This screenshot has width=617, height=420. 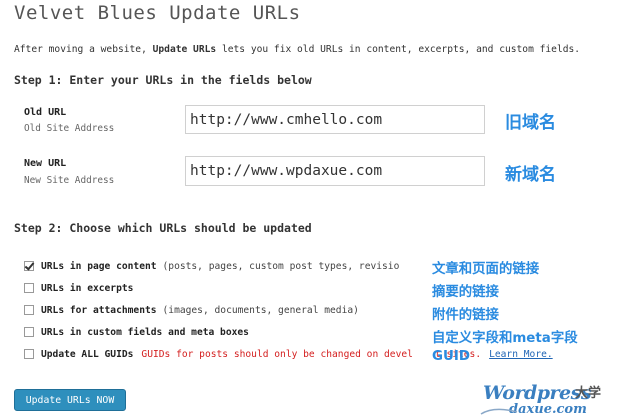 I want to click on watermark-cn: 大学, so click(x=588, y=393).